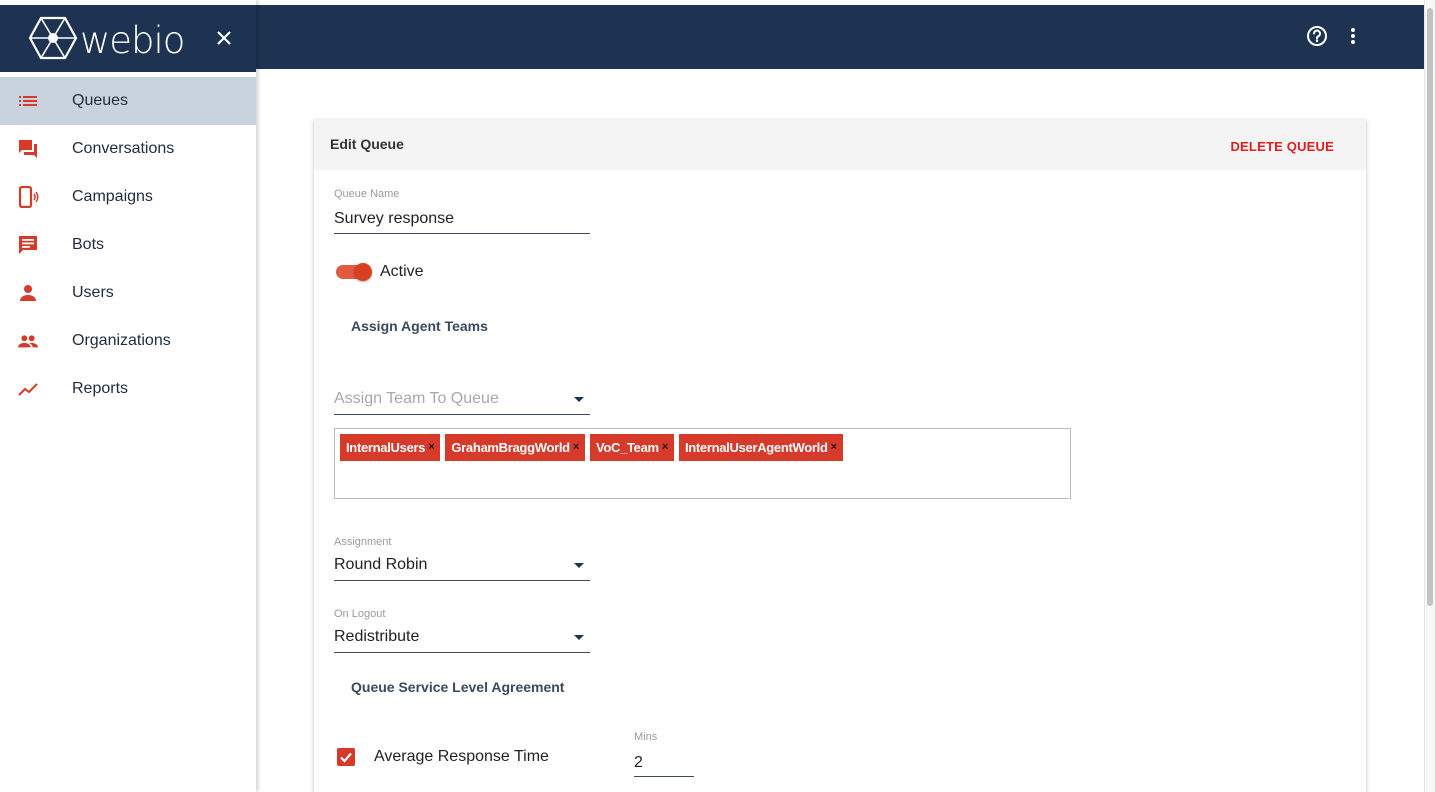 Image resolution: width=1435 pixels, height=792 pixels. What do you see at coordinates (28, 389) in the screenshot?
I see `trending-up-icon` at bounding box center [28, 389].